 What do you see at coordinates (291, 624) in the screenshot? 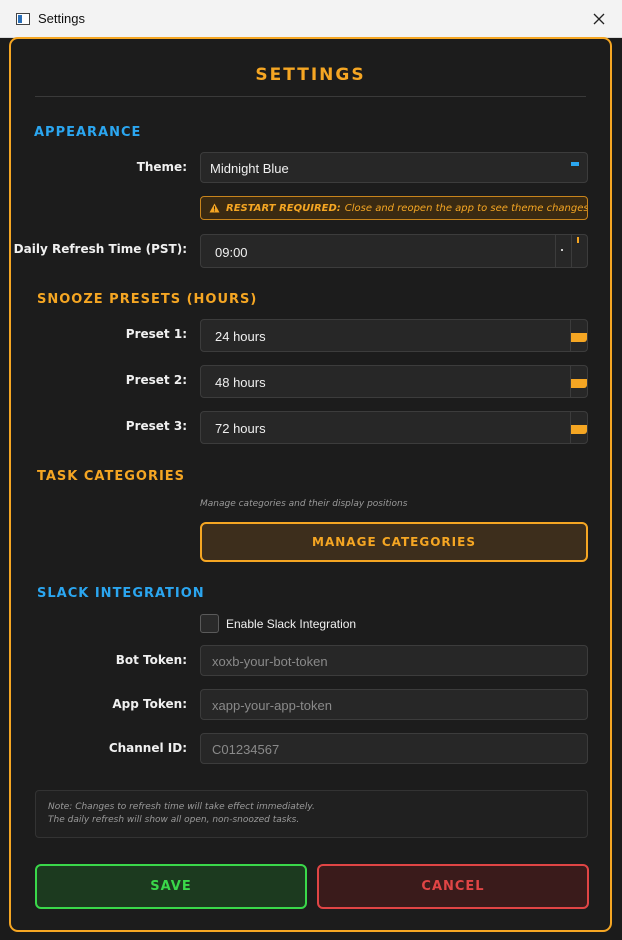
I see `enable-slack-label: Enable Slack Integration` at bounding box center [291, 624].